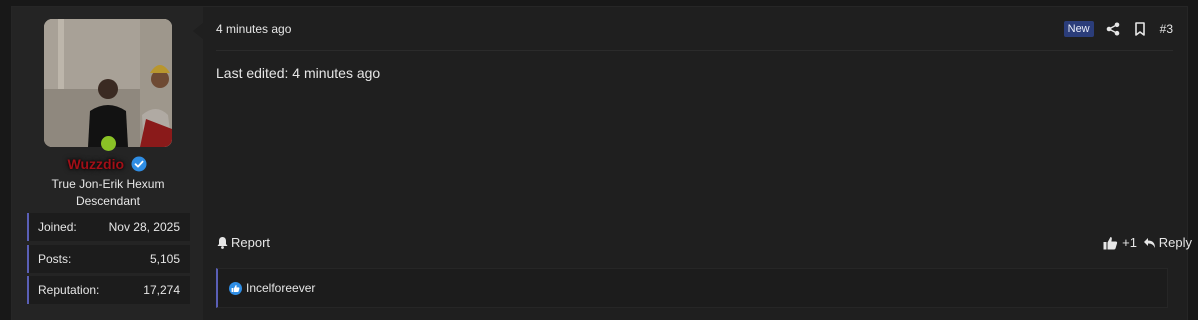 The image size is (1198, 320). What do you see at coordinates (694, 29) in the screenshot?
I see `post-header: 4 minutes ago New #3` at bounding box center [694, 29].